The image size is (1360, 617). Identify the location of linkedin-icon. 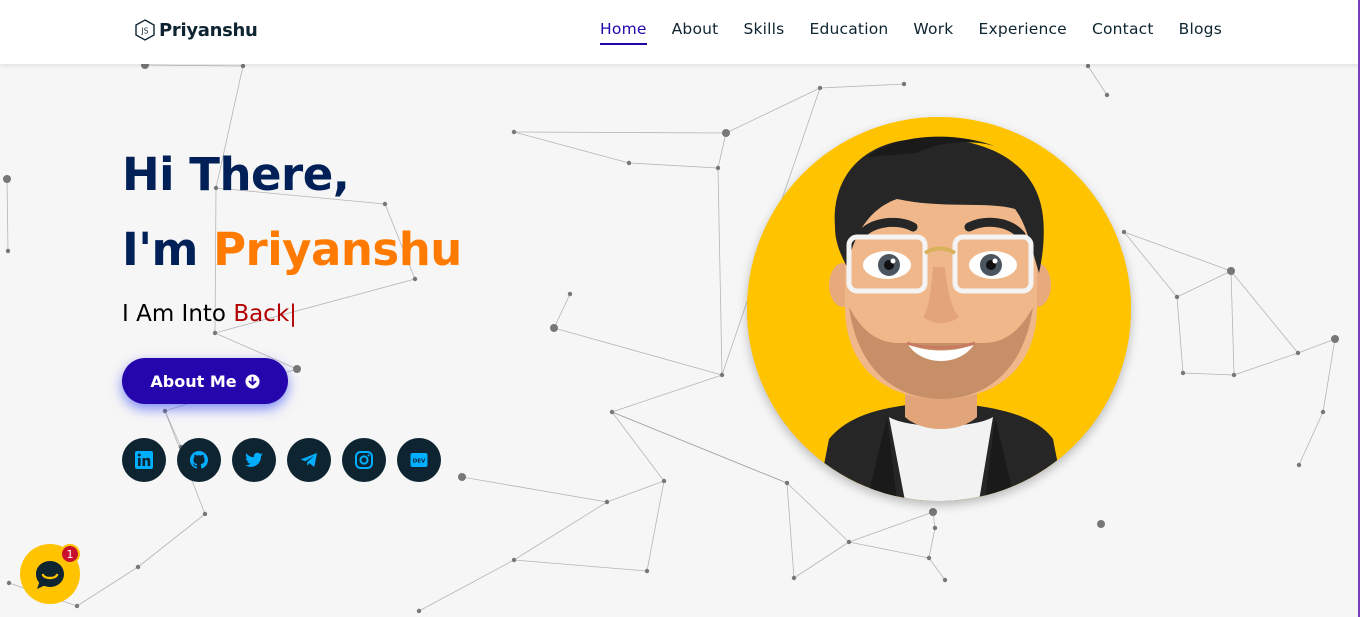
(144, 460).